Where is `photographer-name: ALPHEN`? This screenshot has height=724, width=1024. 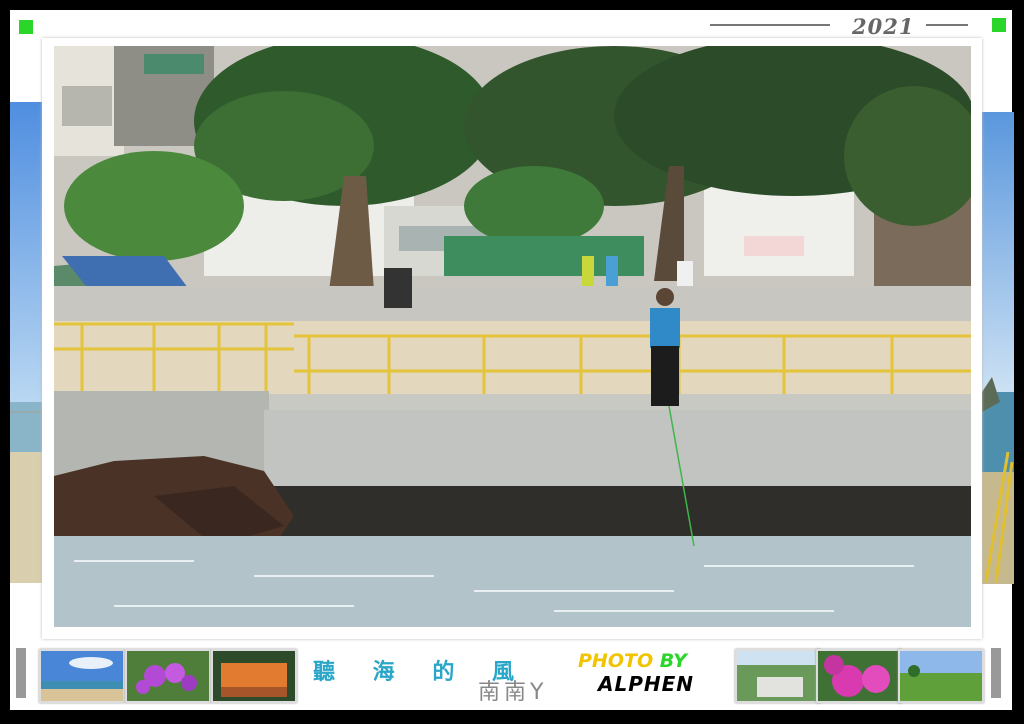
photographer-name: ALPHEN is located at coordinates (646, 684).